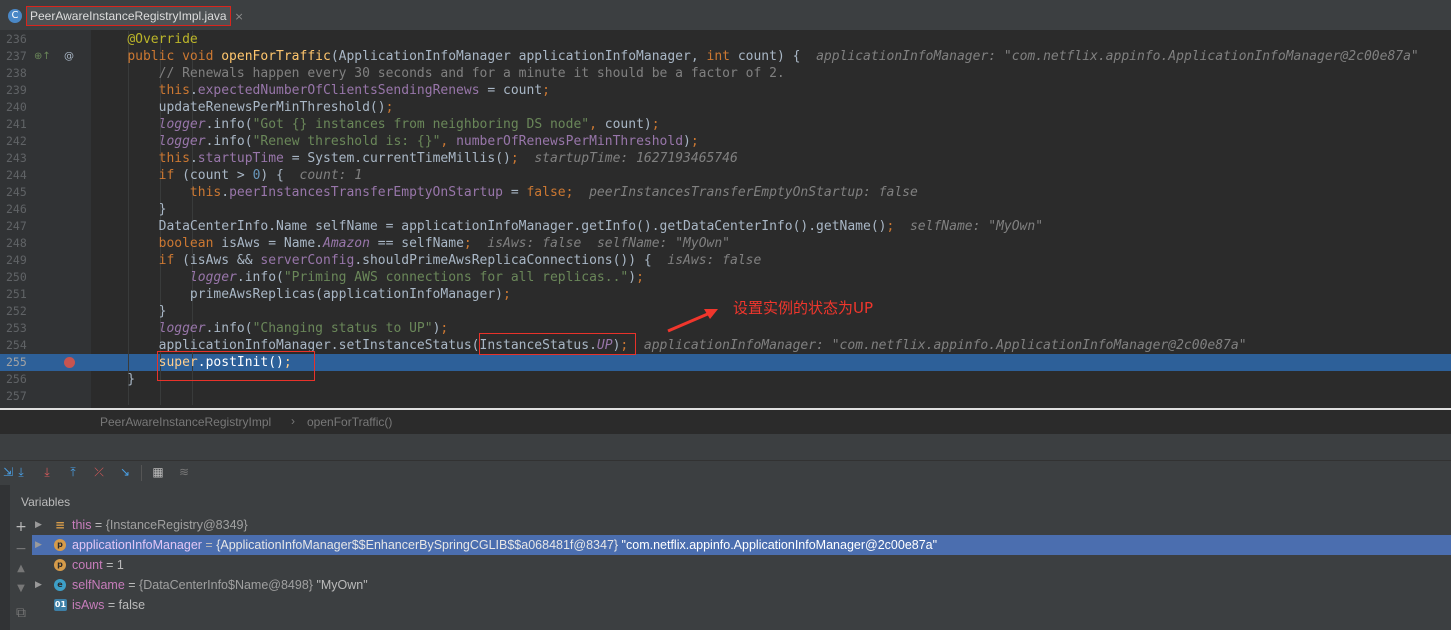 Image resolution: width=1451 pixels, height=630 pixels. What do you see at coordinates (725, 175) in the screenshot?
I see `code-line: 244 if (count > 0) { count: 1` at bounding box center [725, 175].